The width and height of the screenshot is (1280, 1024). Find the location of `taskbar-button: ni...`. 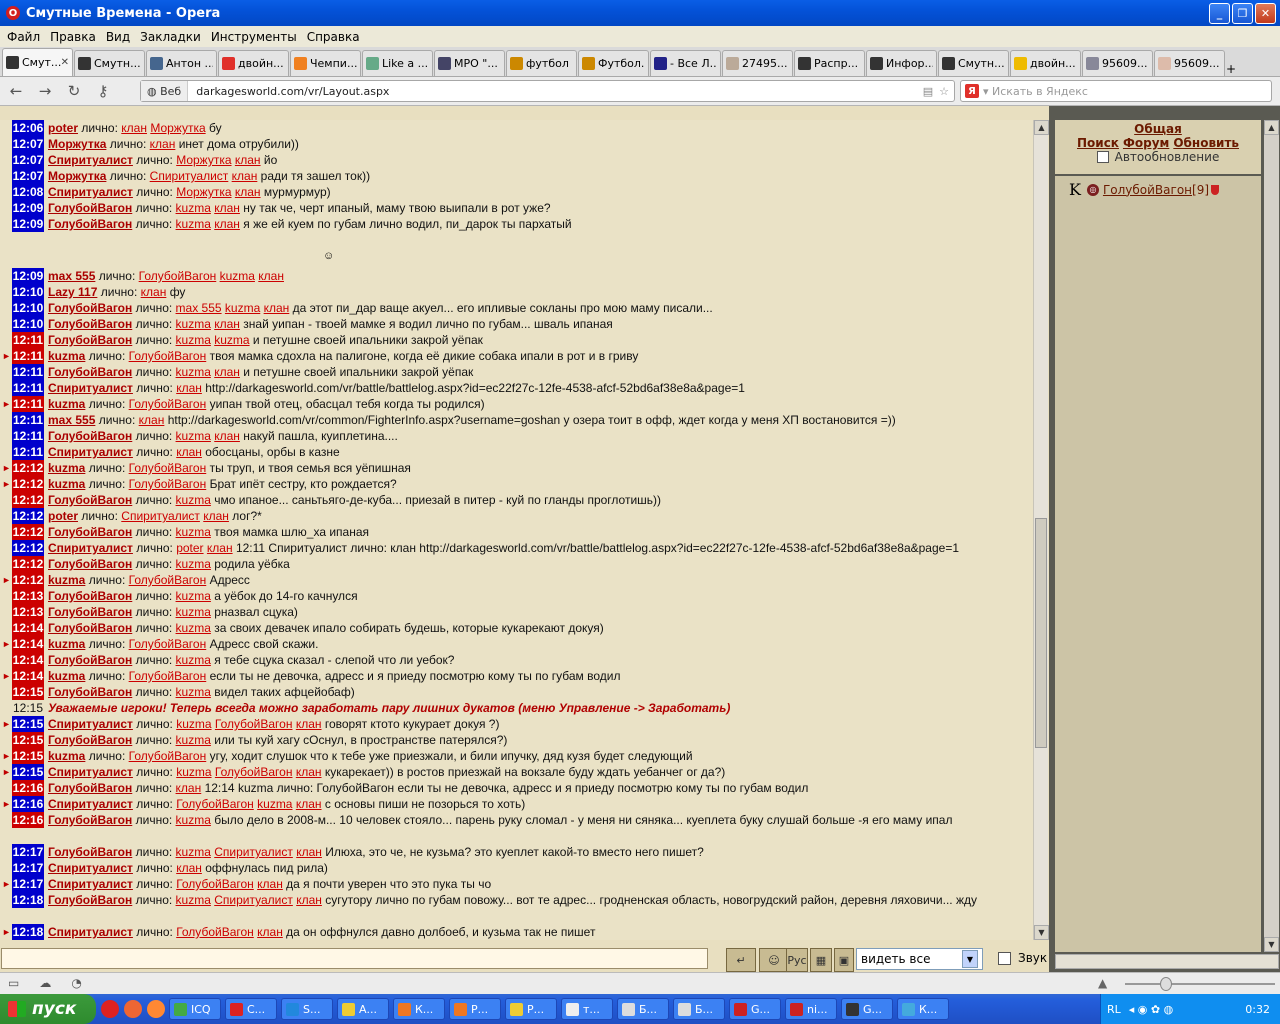

taskbar-button: ni... is located at coordinates (811, 1009).